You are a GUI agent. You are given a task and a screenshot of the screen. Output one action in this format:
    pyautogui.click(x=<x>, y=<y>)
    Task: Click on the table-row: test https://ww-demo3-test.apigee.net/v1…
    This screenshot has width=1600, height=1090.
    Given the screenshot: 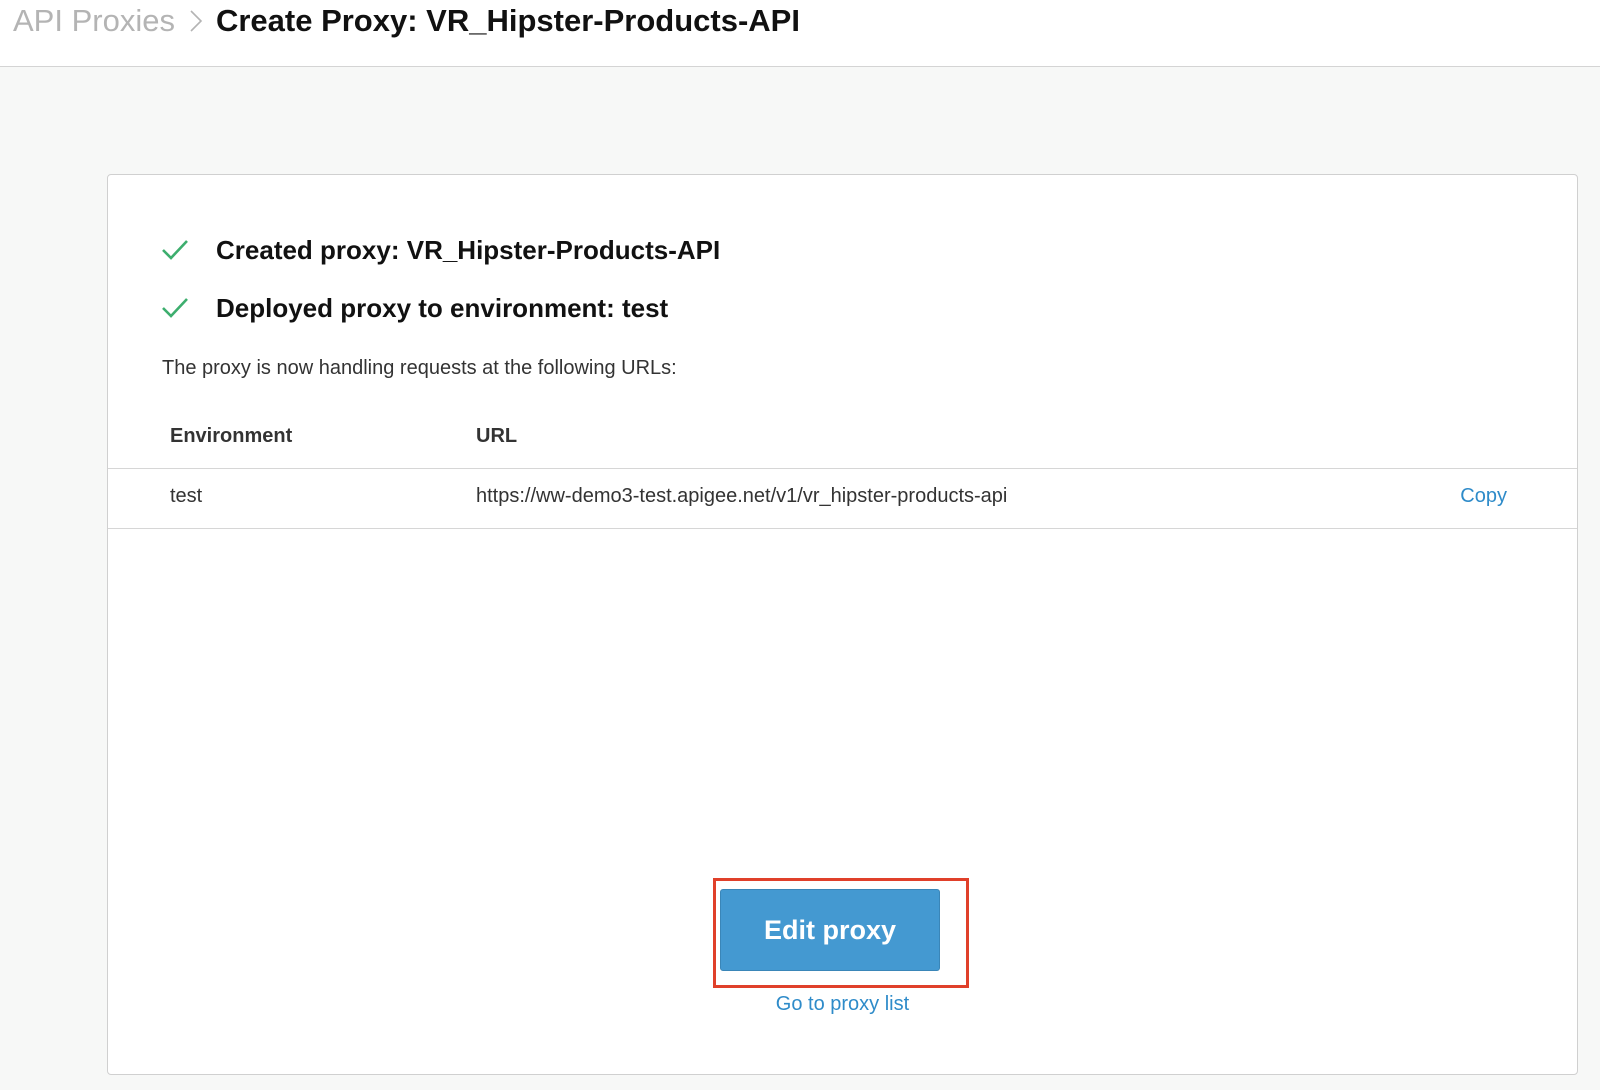 What is the action you would take?
    pyautogui.click(x=842, y=499)
    